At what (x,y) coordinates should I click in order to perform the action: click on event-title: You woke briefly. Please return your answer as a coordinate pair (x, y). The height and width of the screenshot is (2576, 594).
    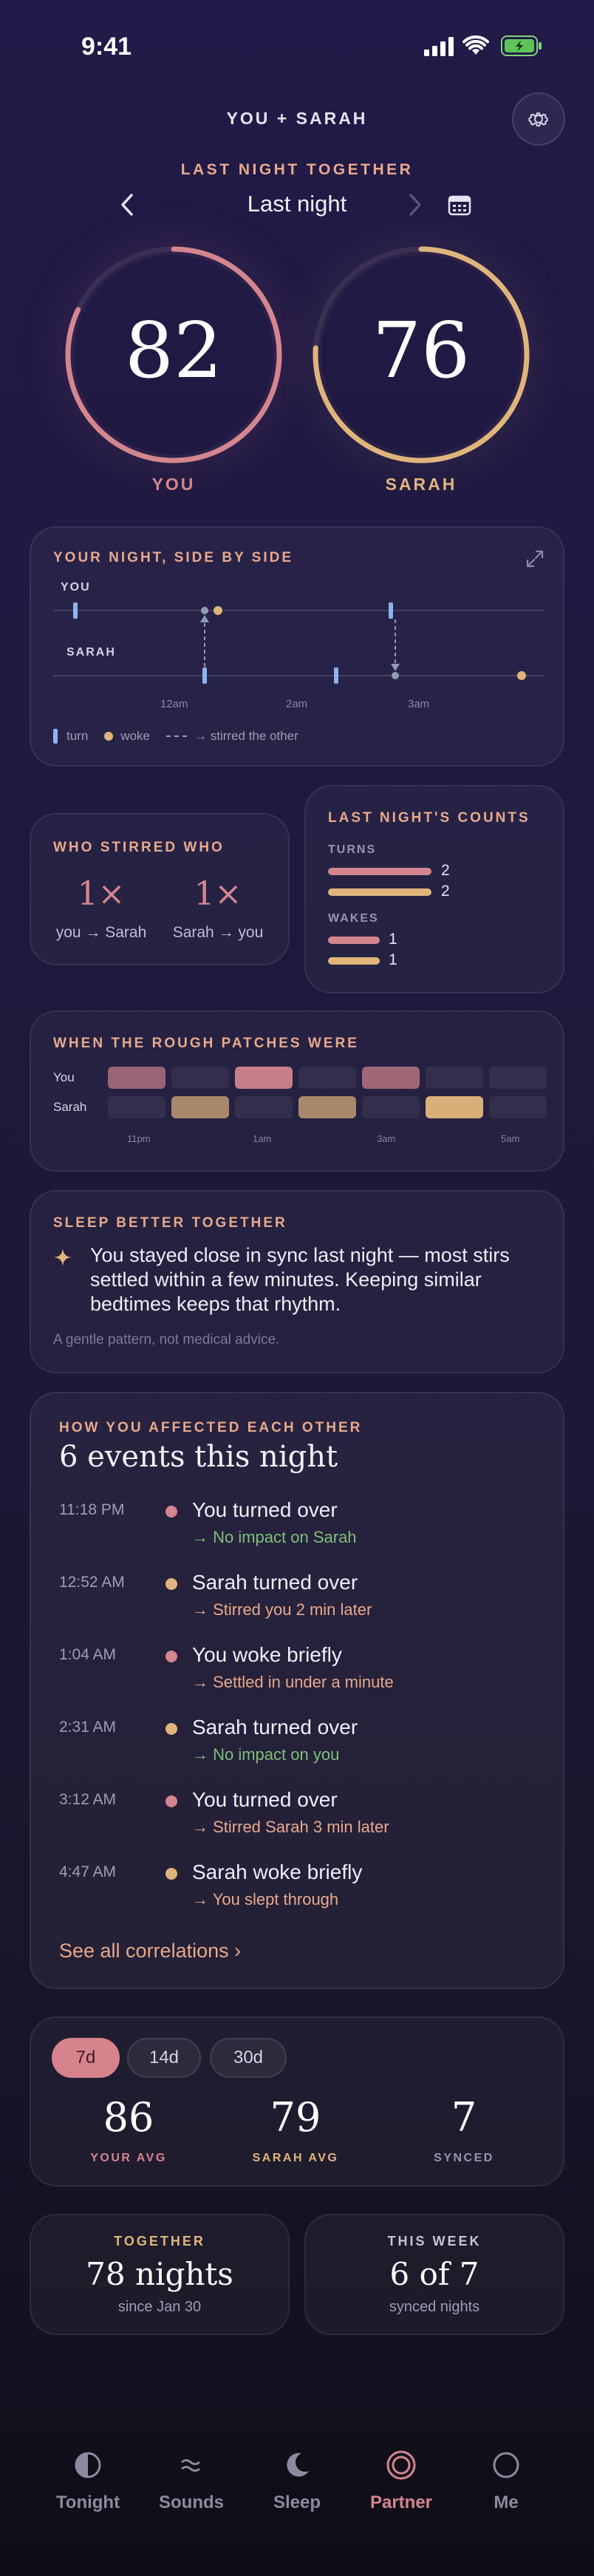
    Looking at the image, I should click on (267, 1654).